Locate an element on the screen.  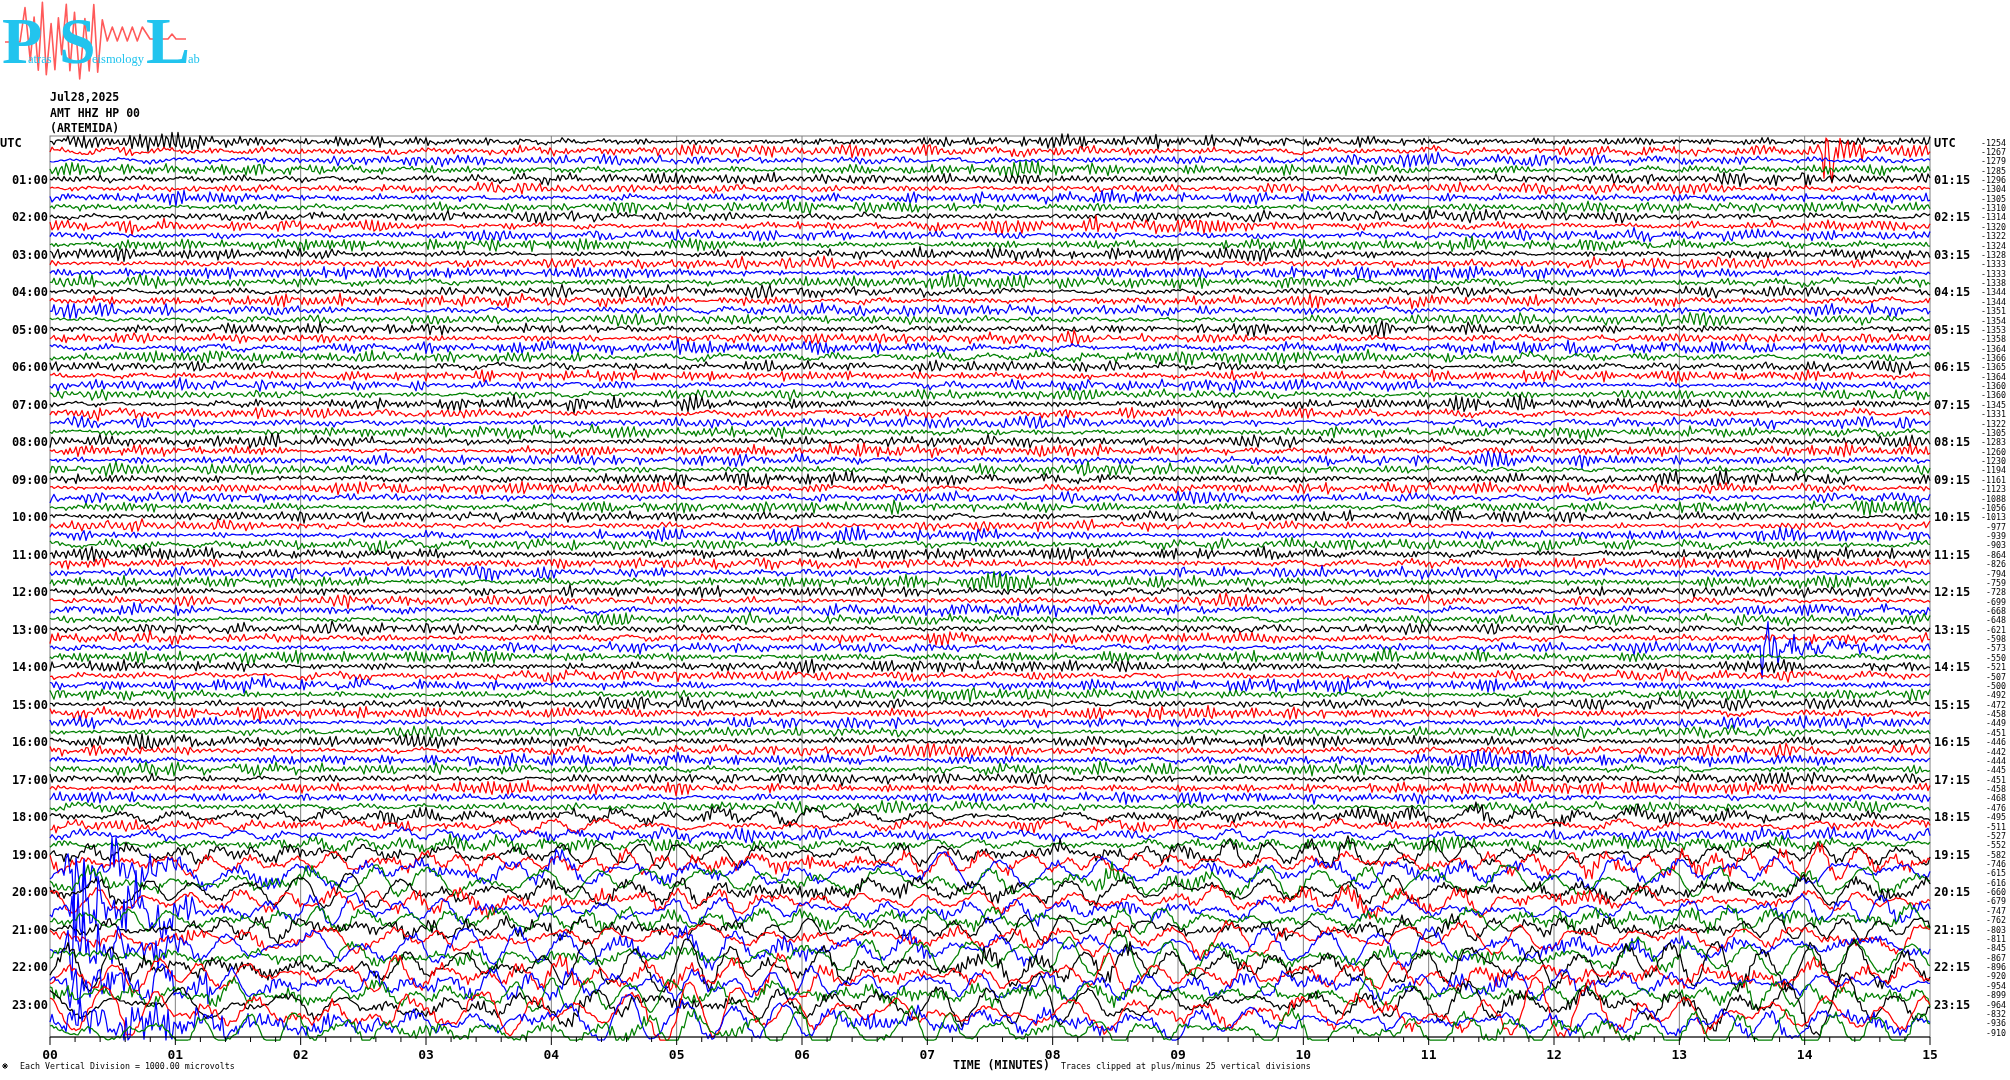
date-label: Jul28,2025 is located at coordinates (85, 97).